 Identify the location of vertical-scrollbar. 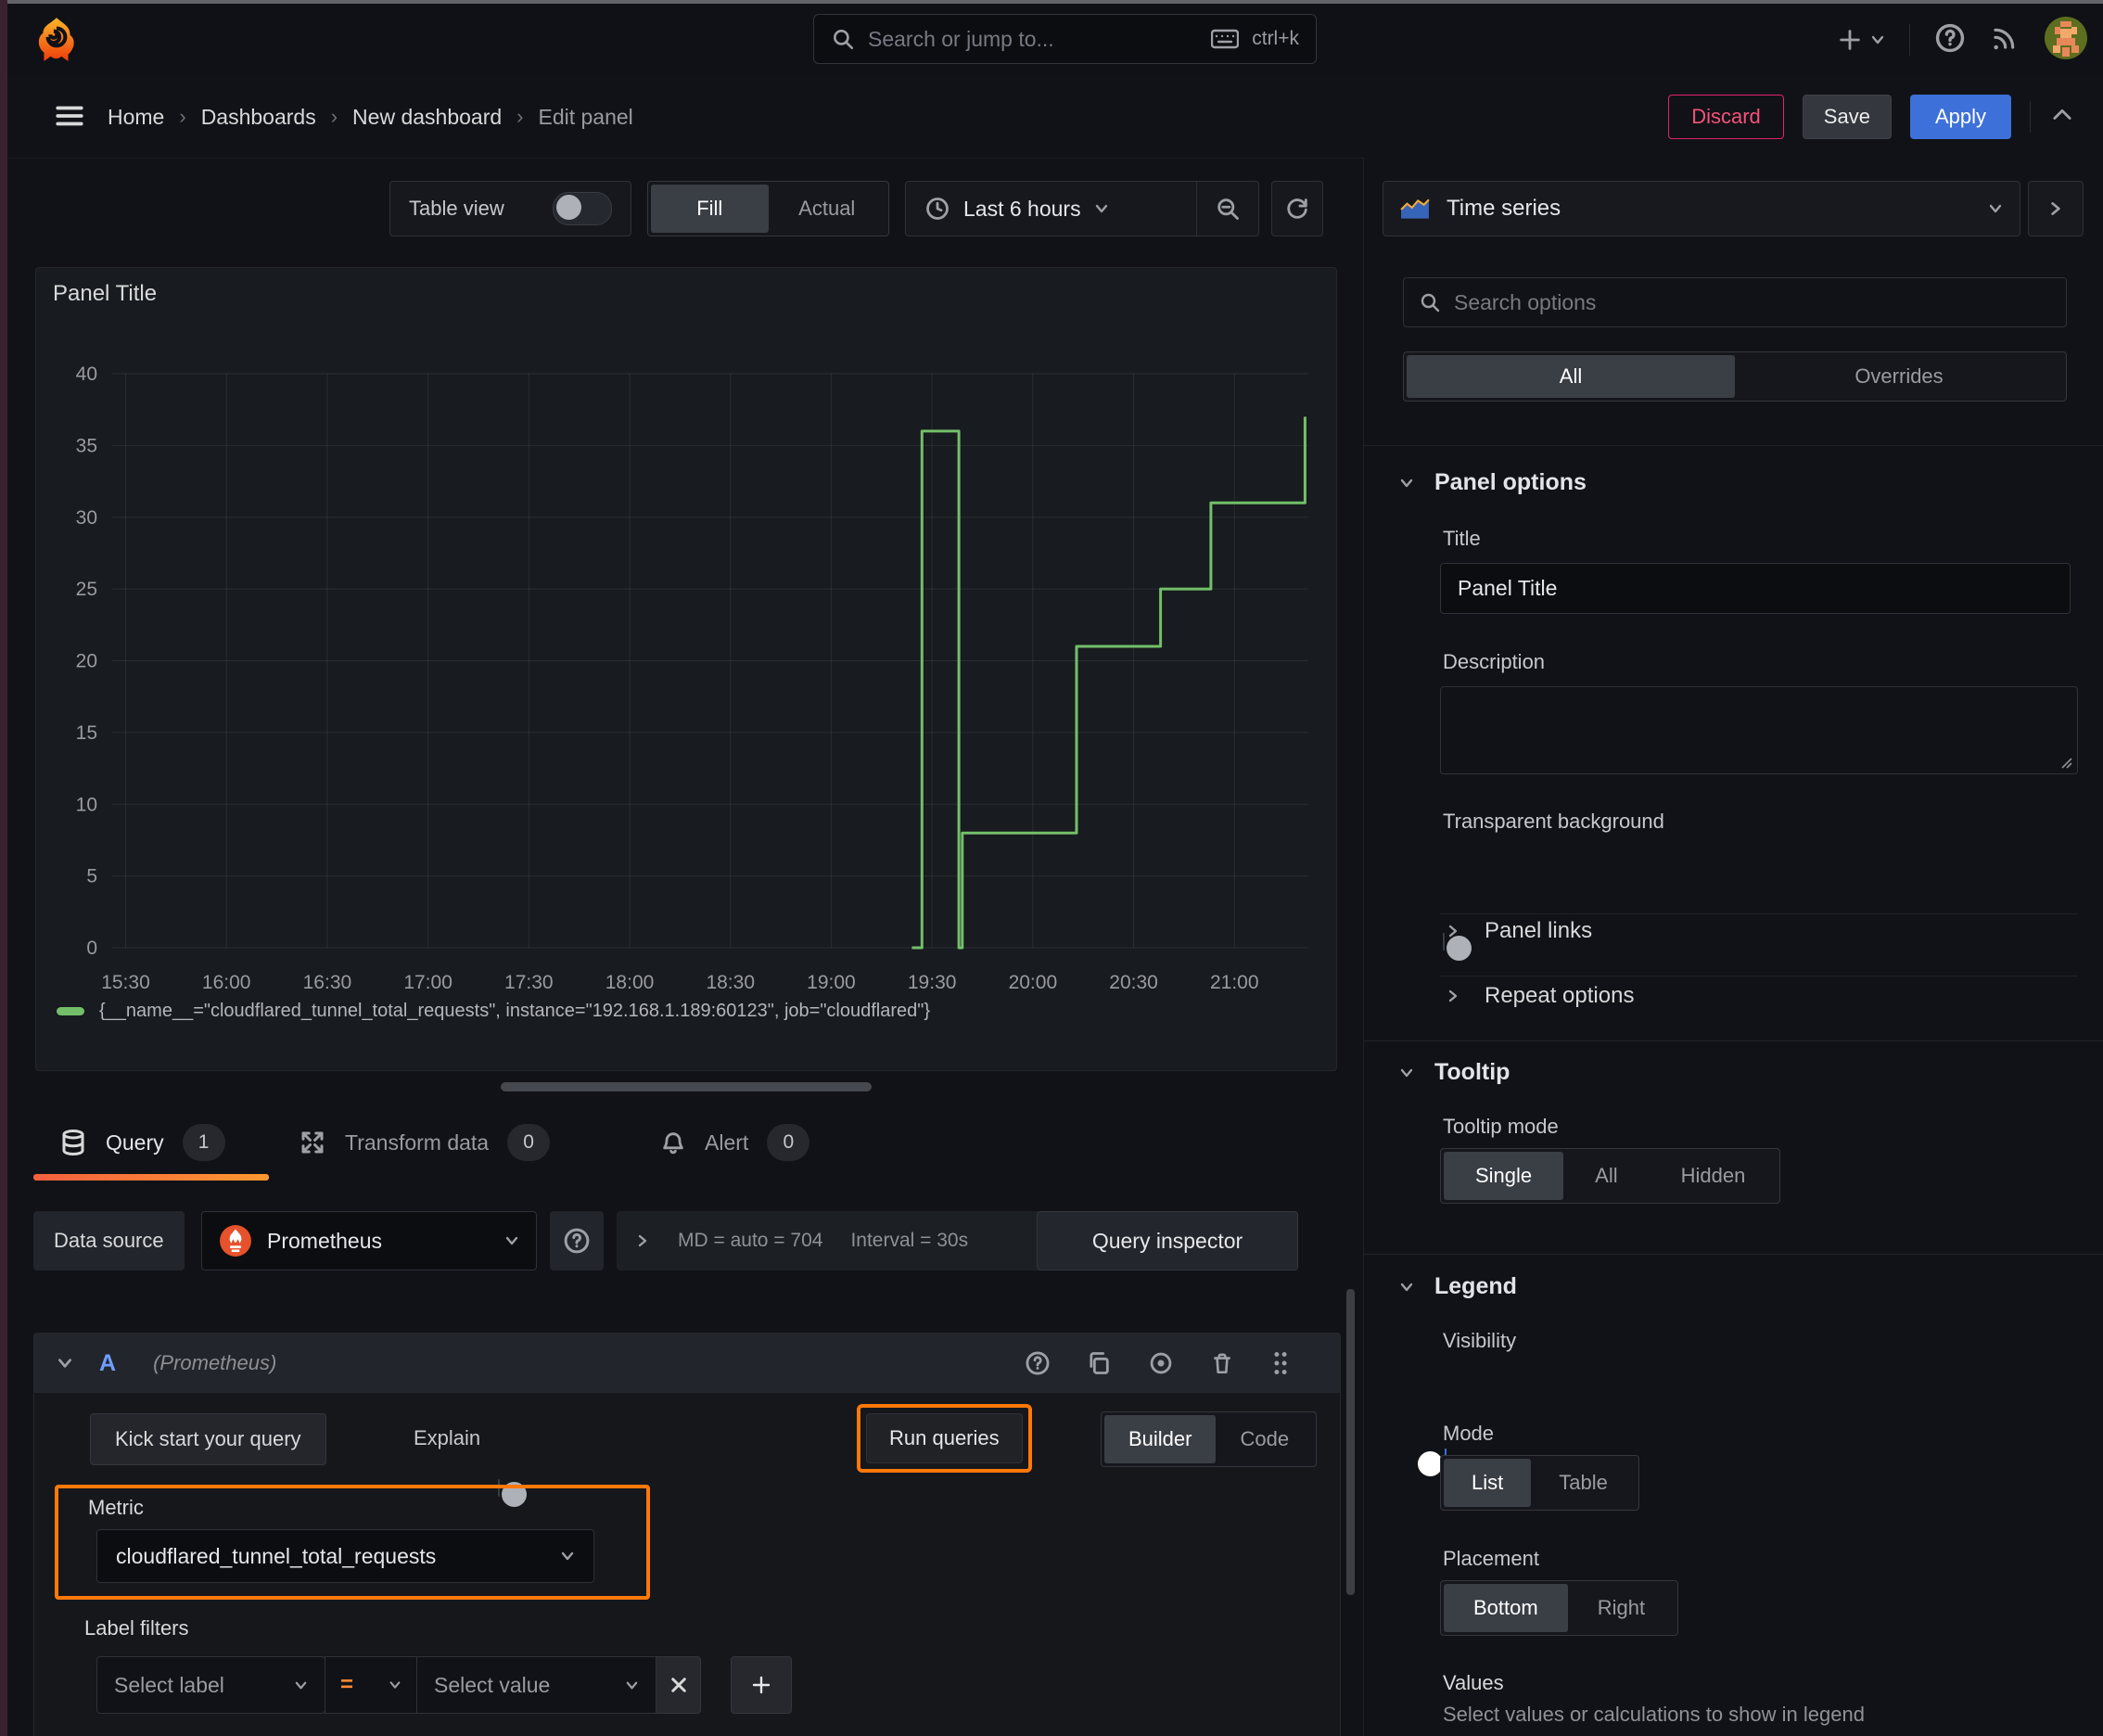
(1350, 1442).